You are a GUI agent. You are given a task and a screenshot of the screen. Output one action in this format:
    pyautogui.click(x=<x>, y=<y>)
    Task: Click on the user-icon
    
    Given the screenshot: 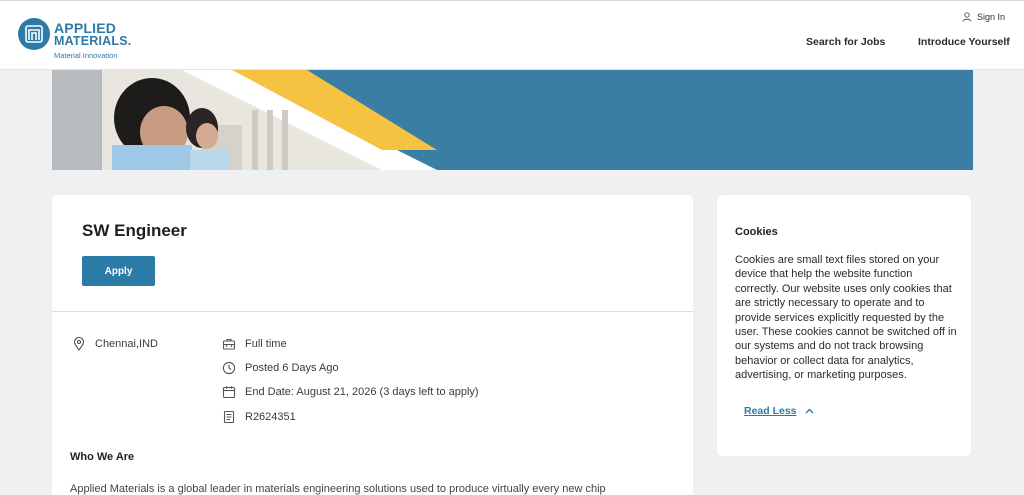 What is the action you would take?
    pyautogui.click(x=967, y=17)
    